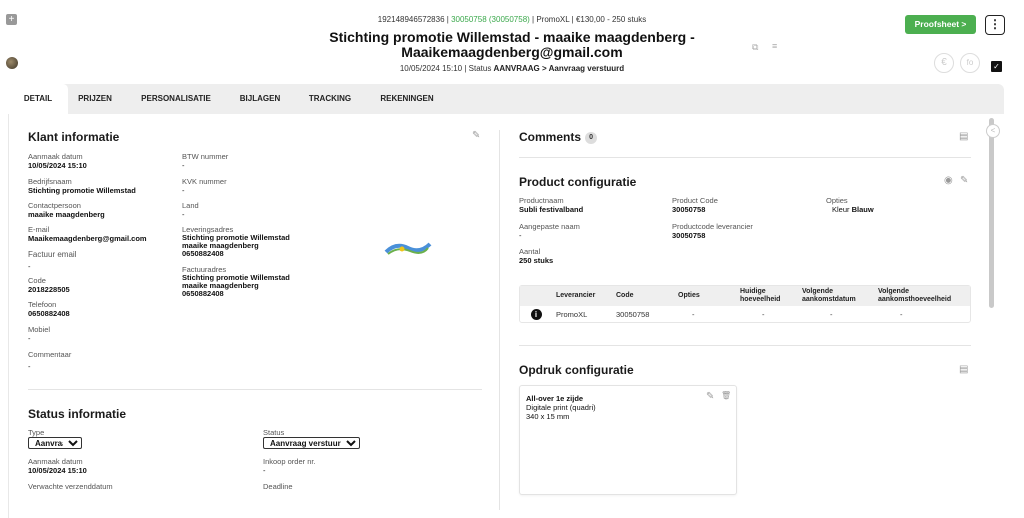 The height and width of the screenshot is (518, 1024). I want to click on tab-prijzen: PRIJZEN, so click(95, 99).